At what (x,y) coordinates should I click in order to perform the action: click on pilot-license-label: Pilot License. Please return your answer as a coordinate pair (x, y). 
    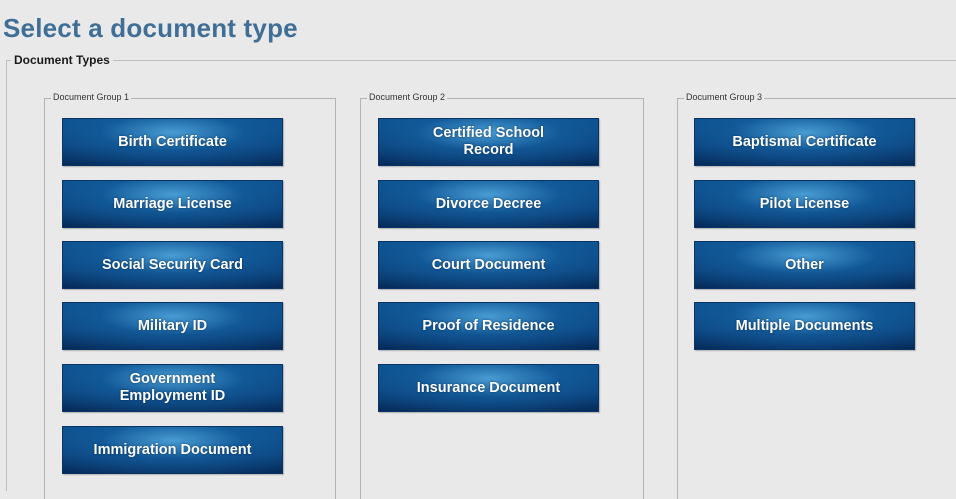
    Looking at the image, I should click on (804, 203).